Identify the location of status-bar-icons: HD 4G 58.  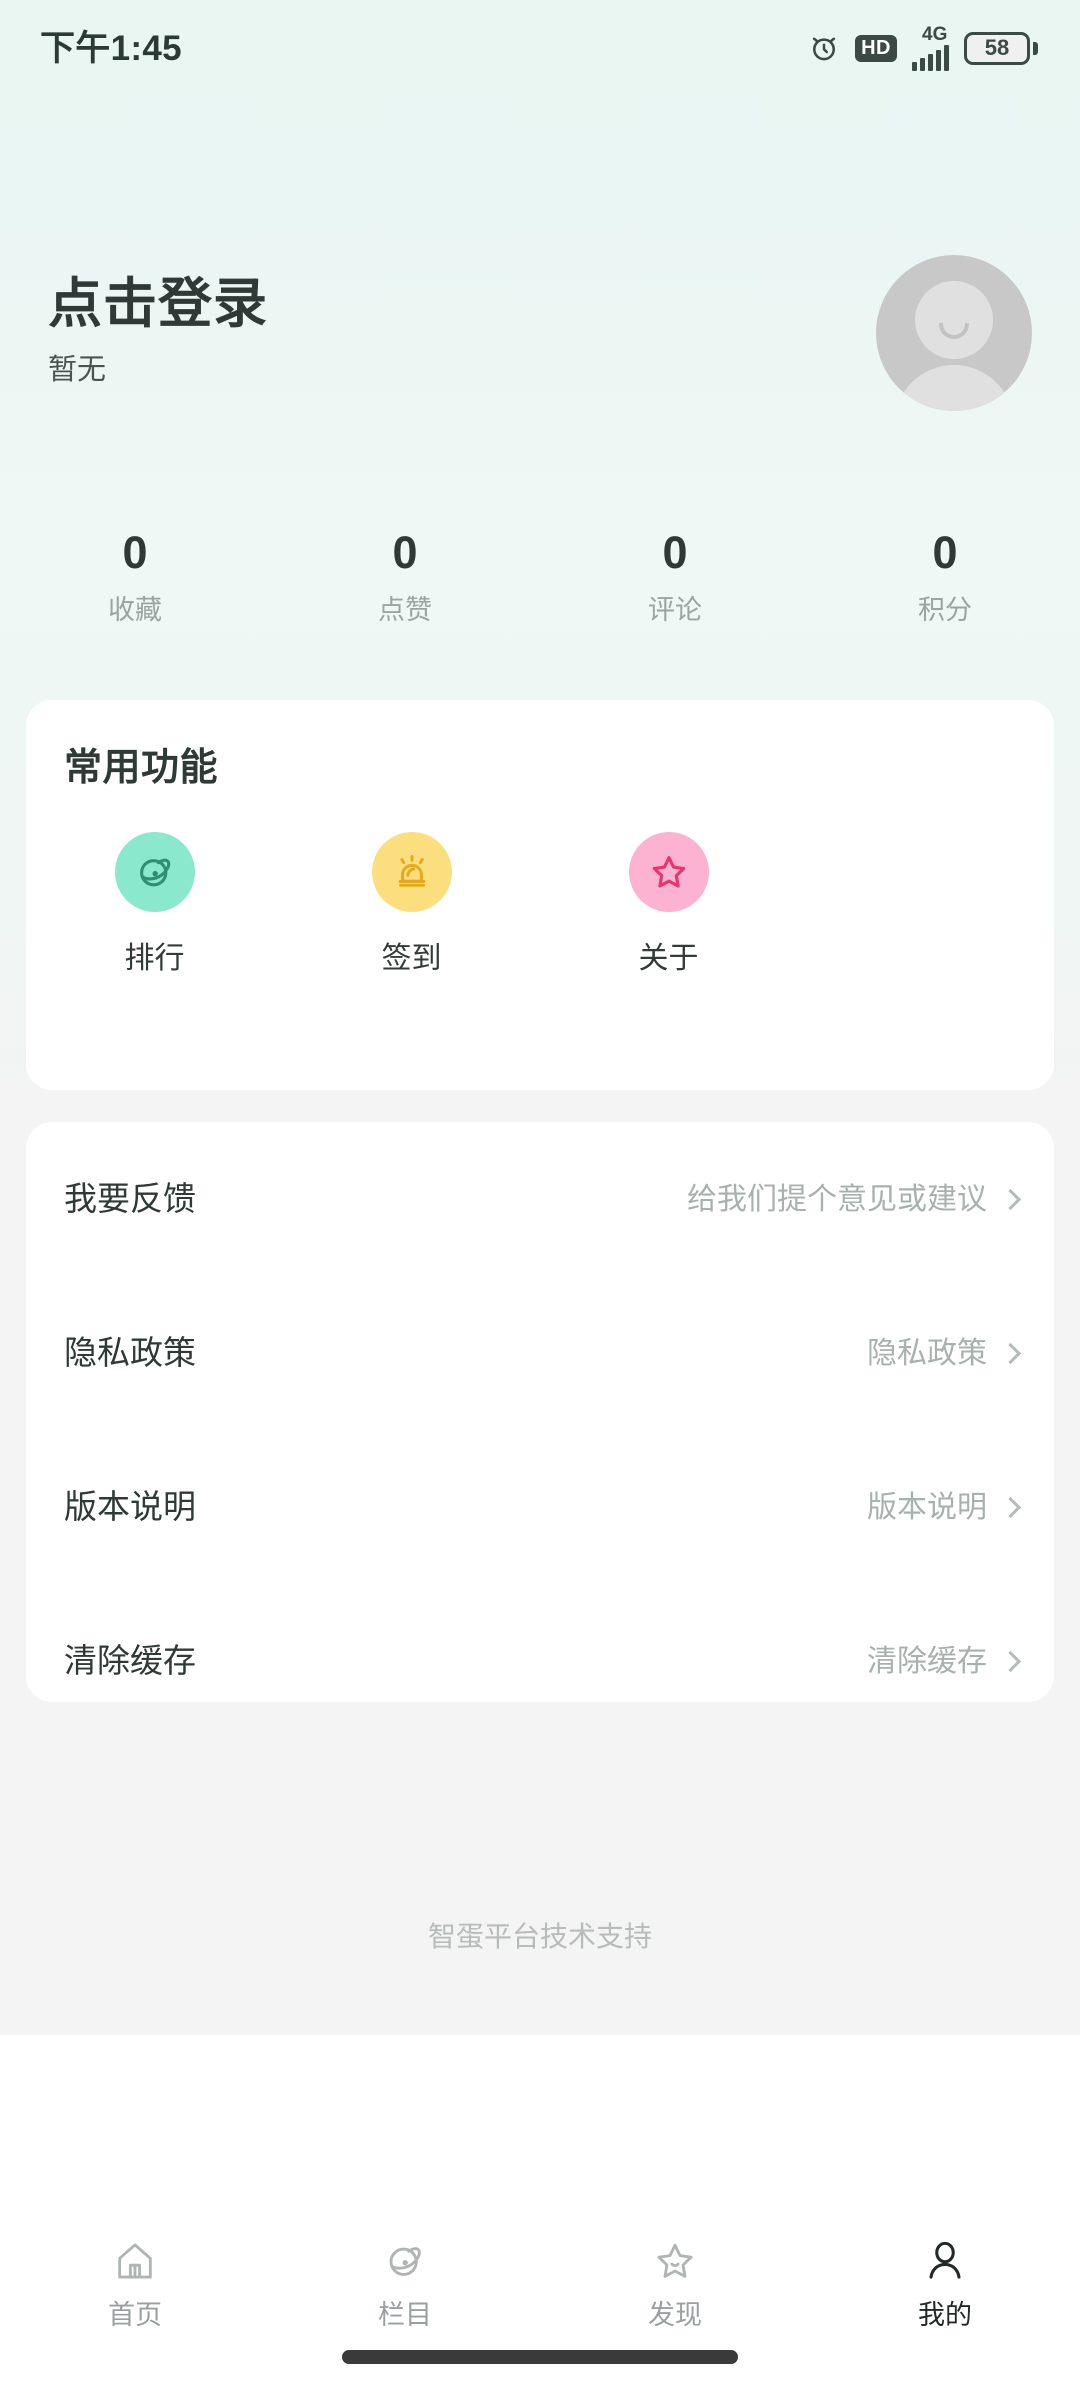
(923, 48).